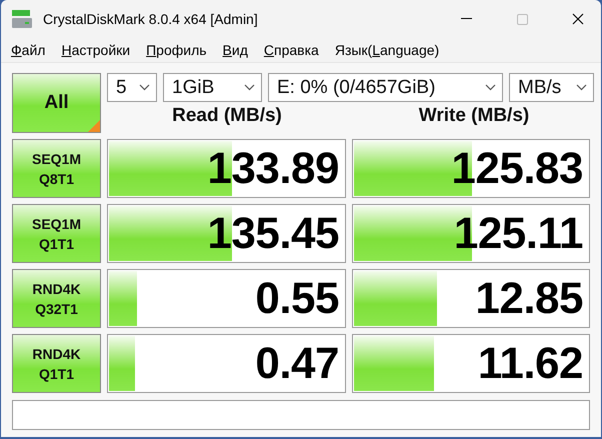 Image resolution: width=602 pixels, height=439 pixels. Describe the element at coordinates (95, 50) in the screenshot. I see `menu-item: Настройки` at that location.